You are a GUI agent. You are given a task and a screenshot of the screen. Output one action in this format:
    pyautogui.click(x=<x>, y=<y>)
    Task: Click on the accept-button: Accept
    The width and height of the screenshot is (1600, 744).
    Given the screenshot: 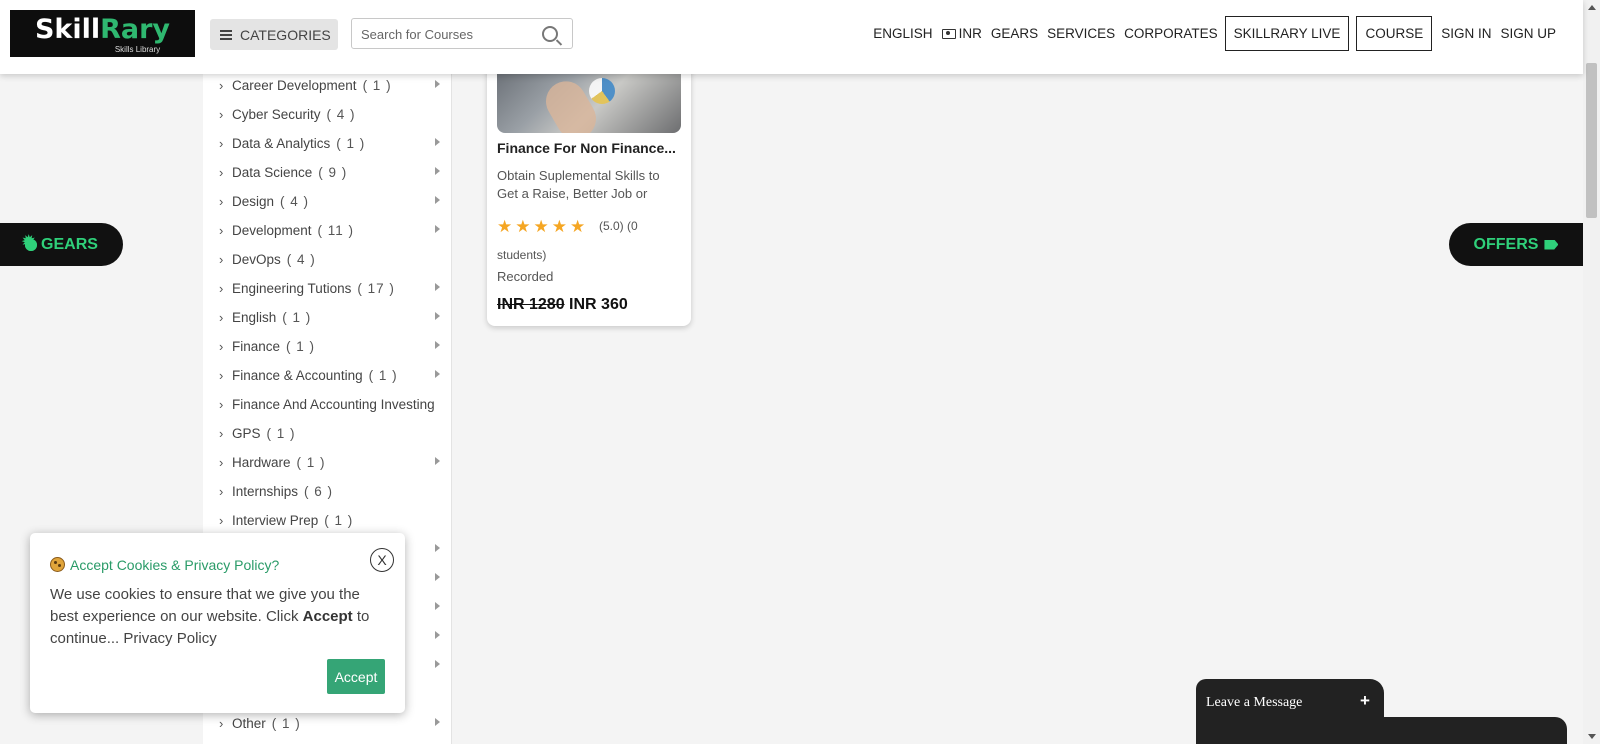 What is the action you would take?
    pyautogui.click(x=356, y=676)
    